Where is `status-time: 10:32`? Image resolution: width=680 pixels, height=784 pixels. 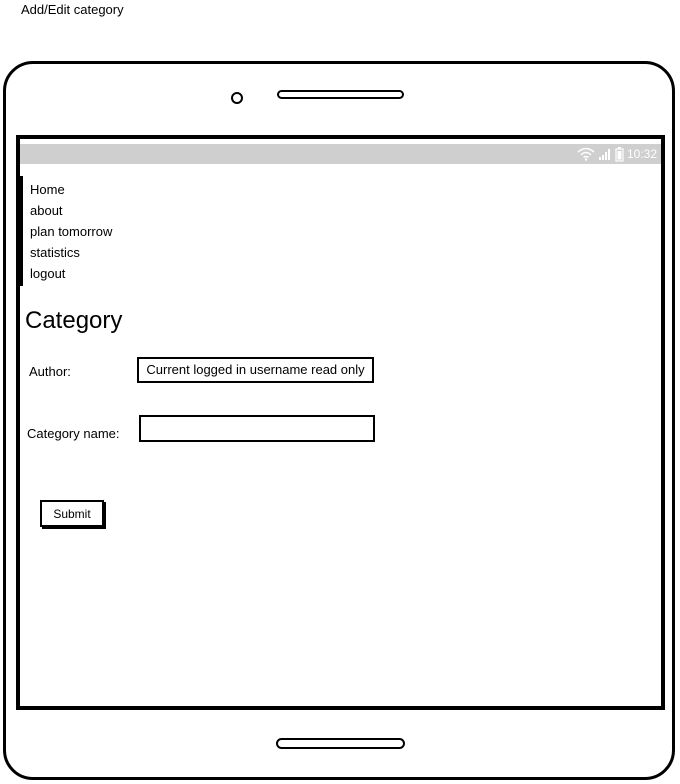 status-time: 10:32 is located at coordinates (641, 154).